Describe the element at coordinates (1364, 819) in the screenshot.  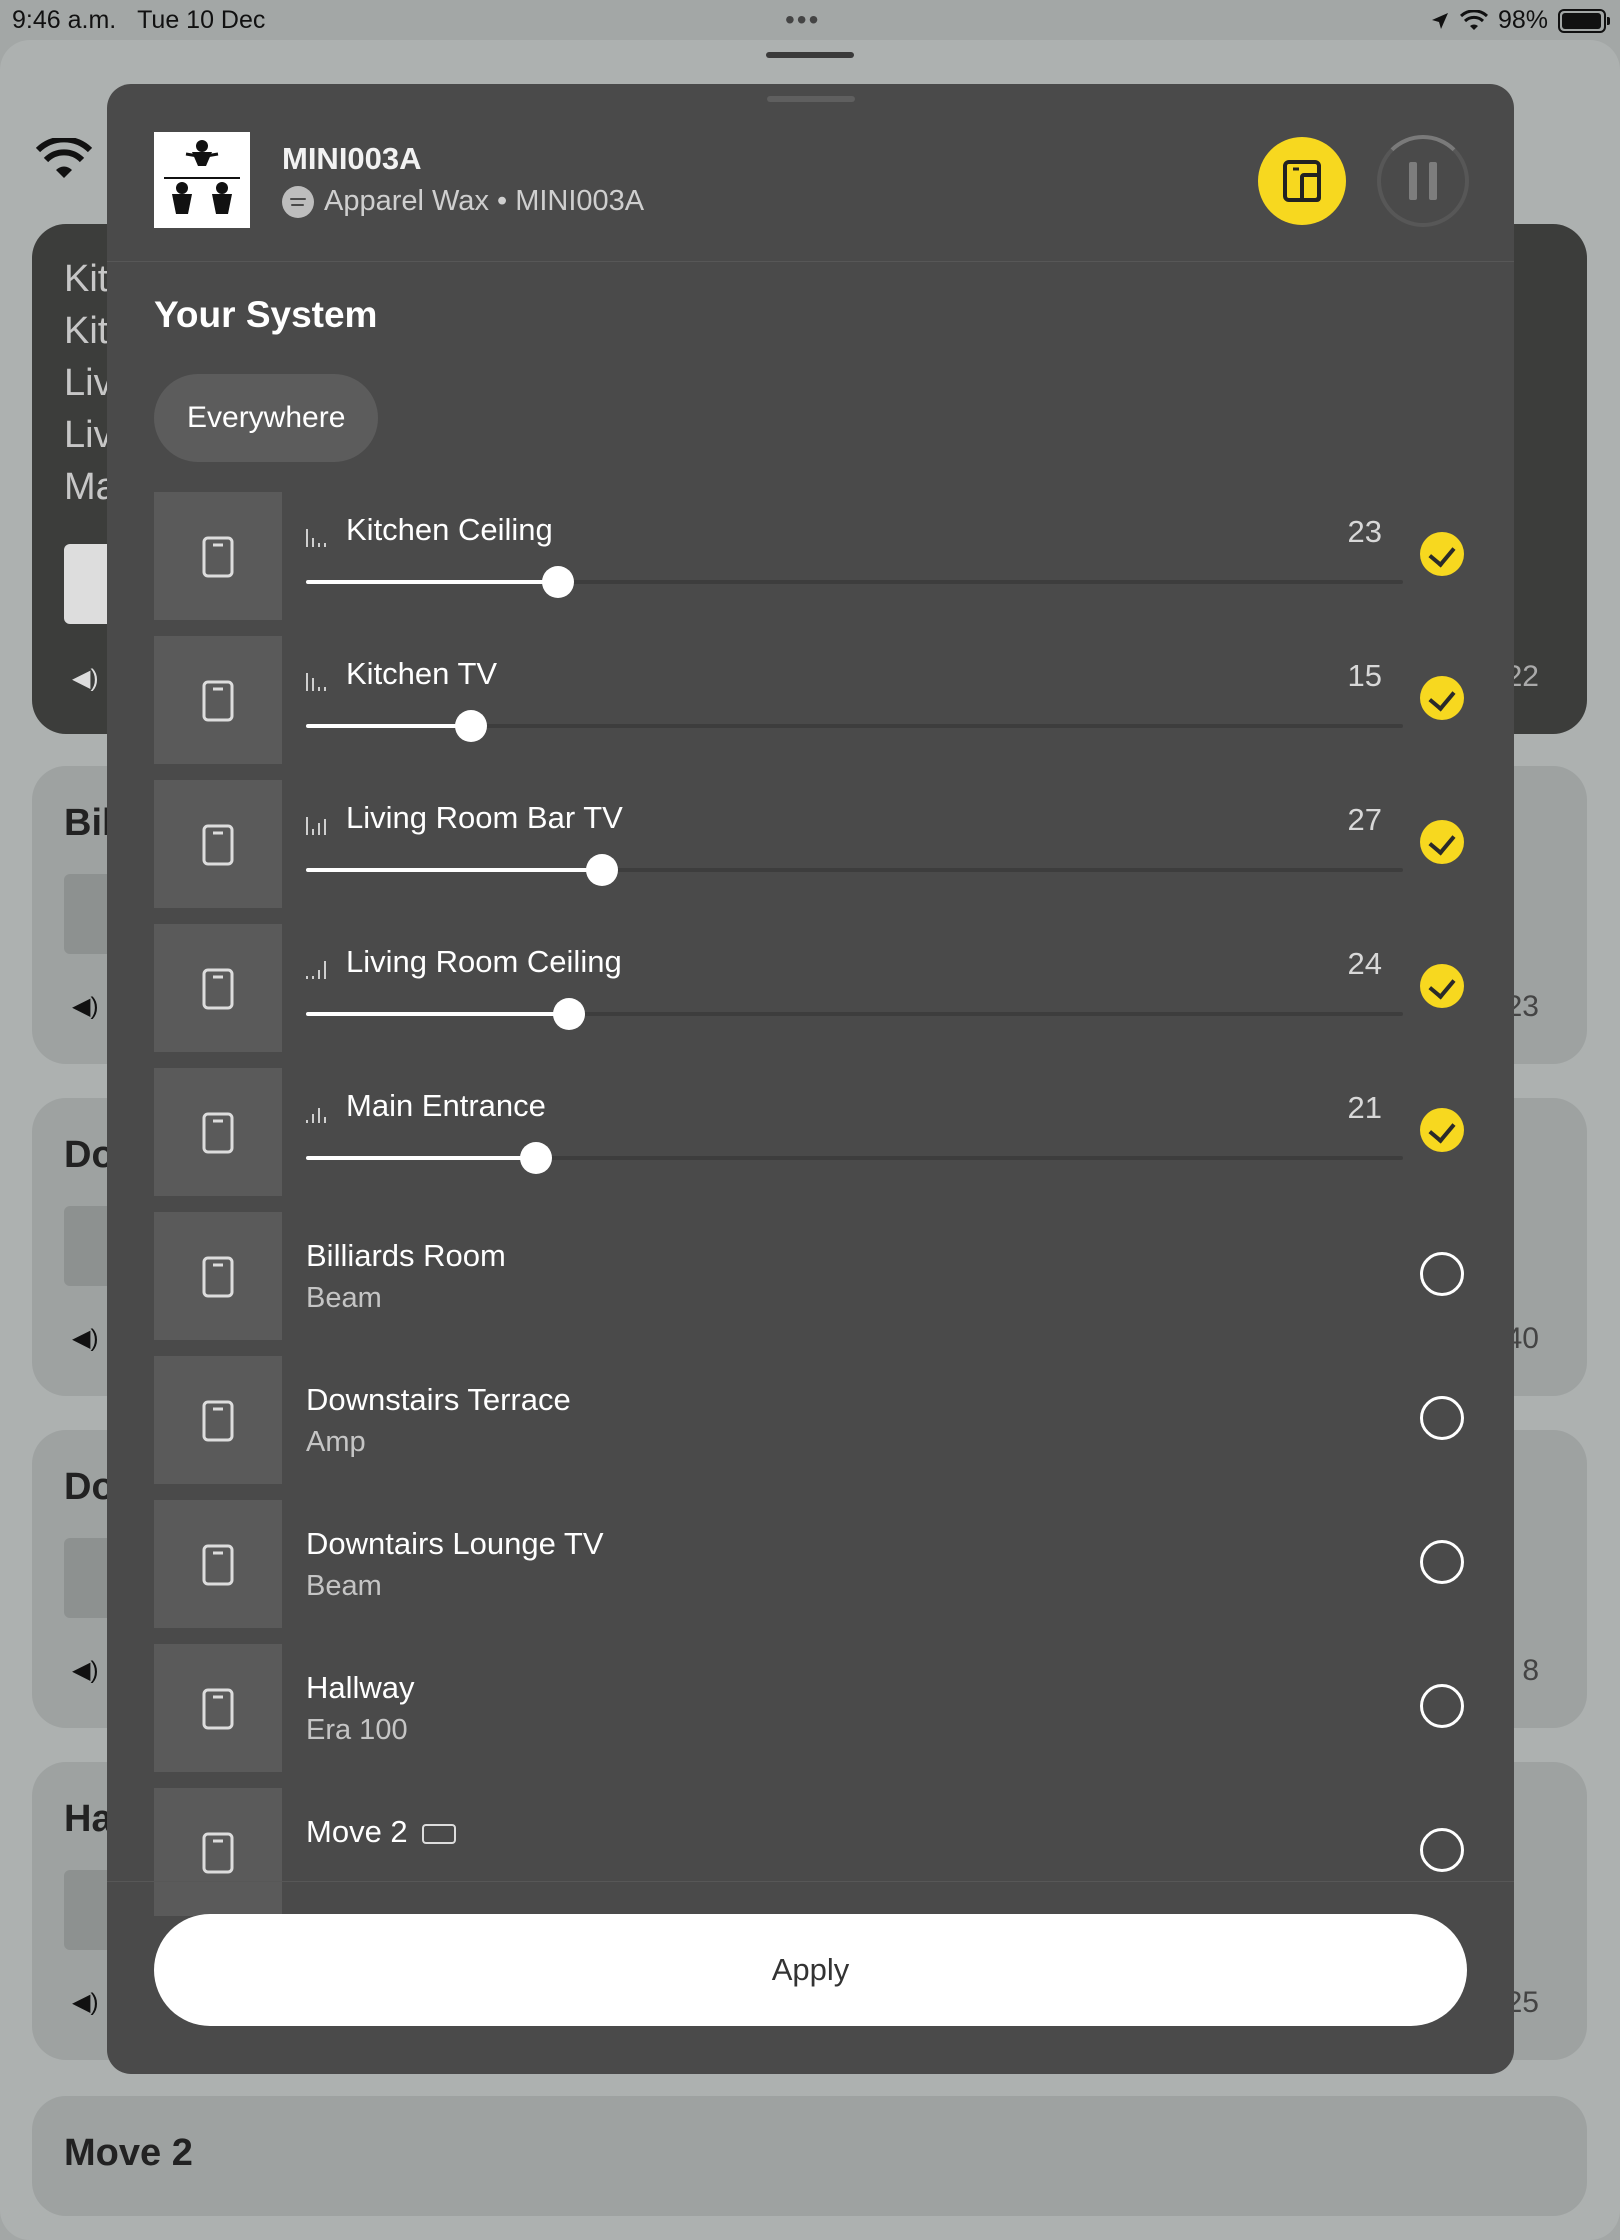
I see `room-volume: 27` at that location.